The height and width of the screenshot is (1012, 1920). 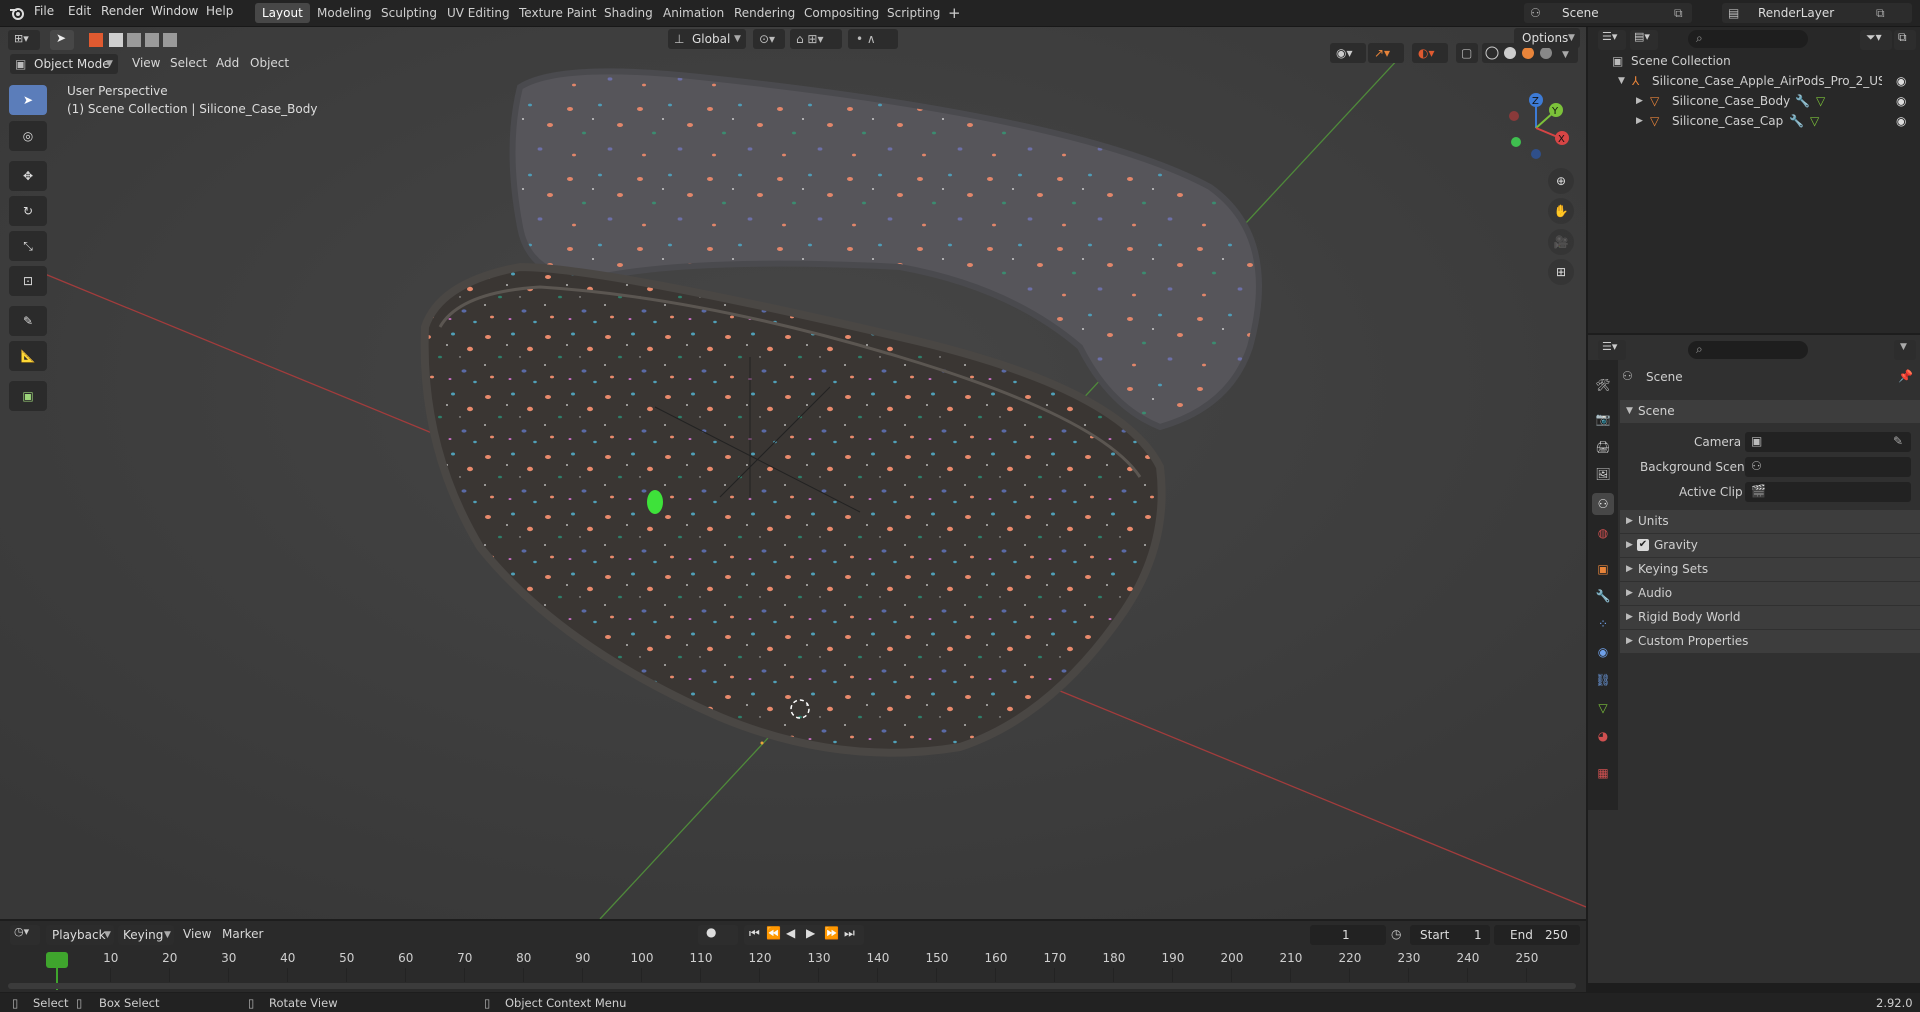 What do you see at coordinates (1770, 569) in the screenshot?
I see `keying-sets-panel-header: ▶ Keying Sets` at bounding box center [1770, 569].